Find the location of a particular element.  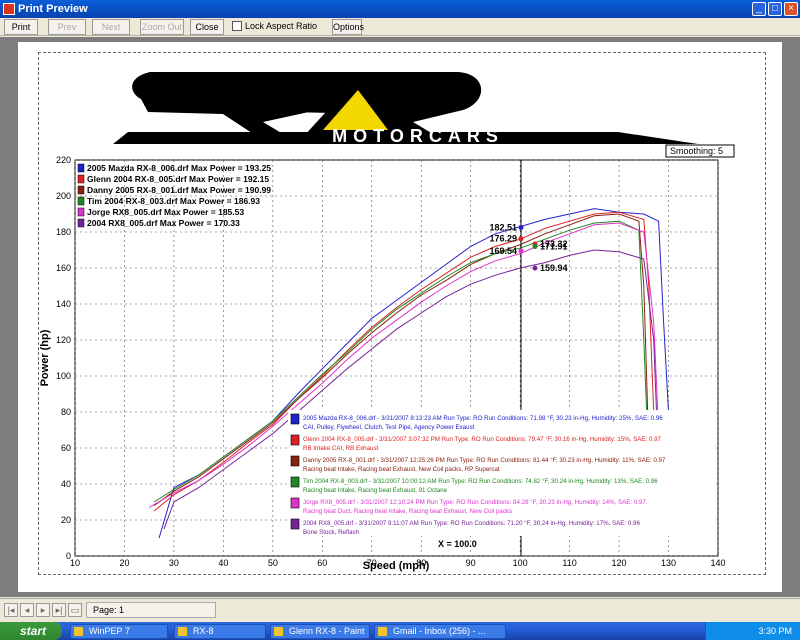

paint-icon is located at coordinates (278, 631).